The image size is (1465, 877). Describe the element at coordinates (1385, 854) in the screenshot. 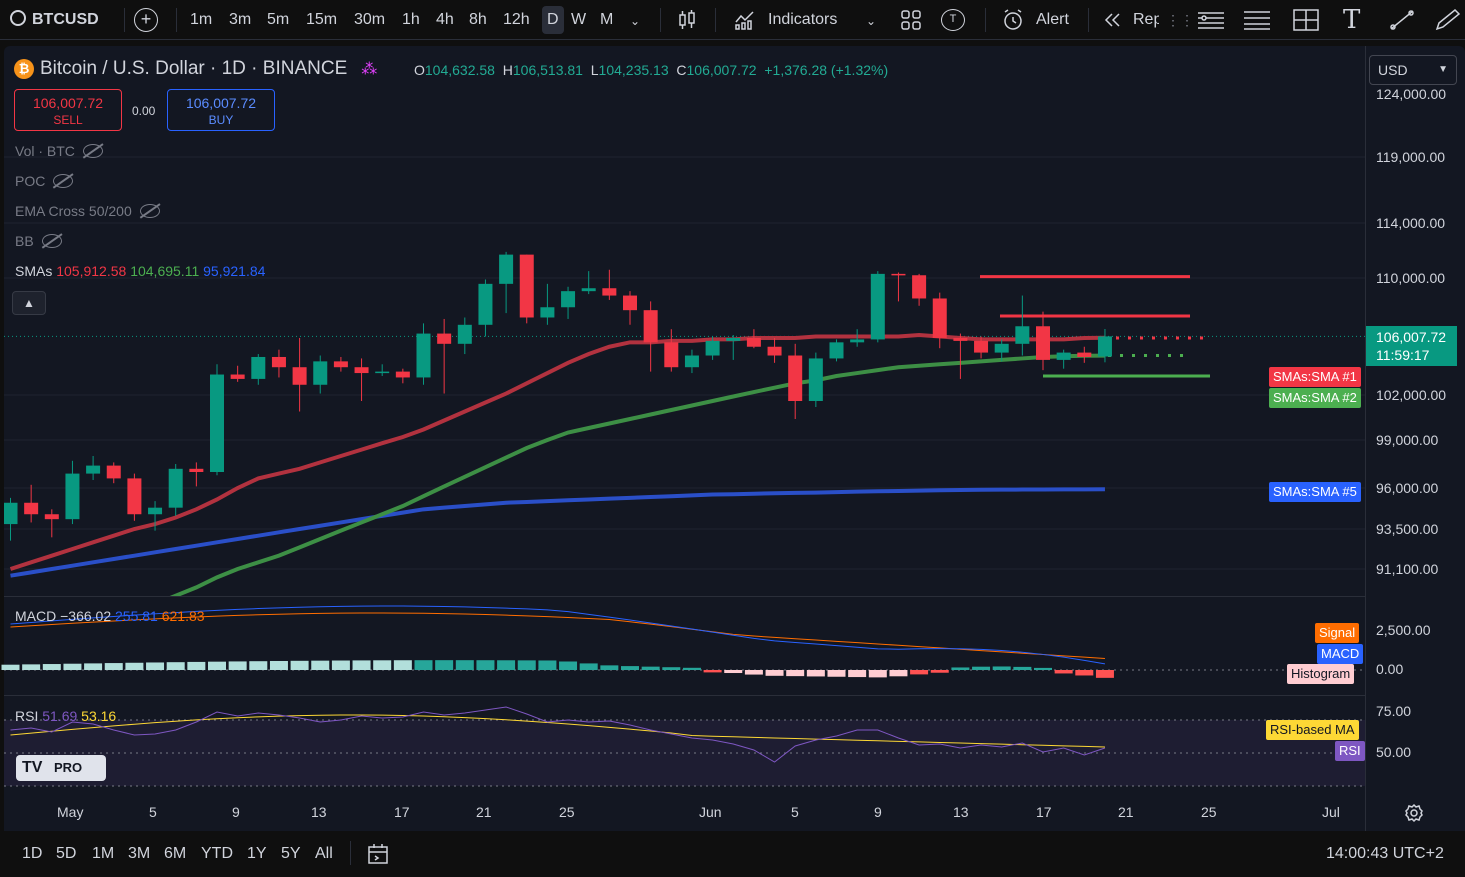

I see `clock: 14:00:43 UTC+2` at that location.